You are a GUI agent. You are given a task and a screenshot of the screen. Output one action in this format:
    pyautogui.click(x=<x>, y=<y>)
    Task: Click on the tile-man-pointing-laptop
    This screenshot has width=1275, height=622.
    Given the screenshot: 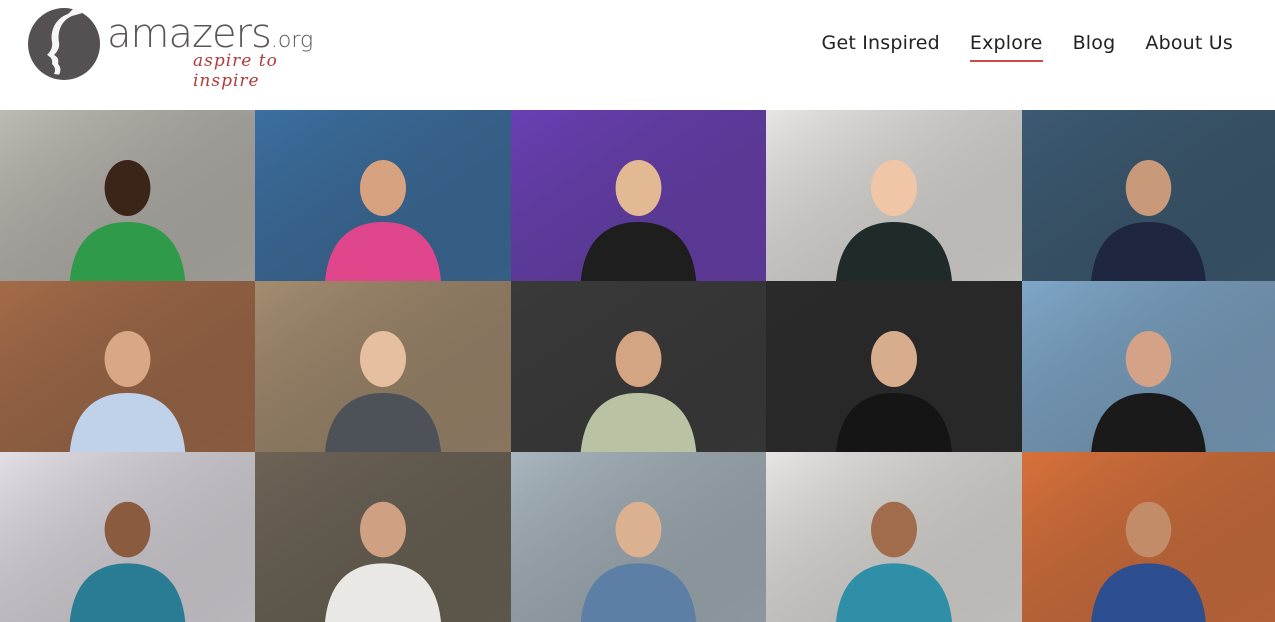 What is the action you would take?
    pyautogui.click(x=127, y=537)
    